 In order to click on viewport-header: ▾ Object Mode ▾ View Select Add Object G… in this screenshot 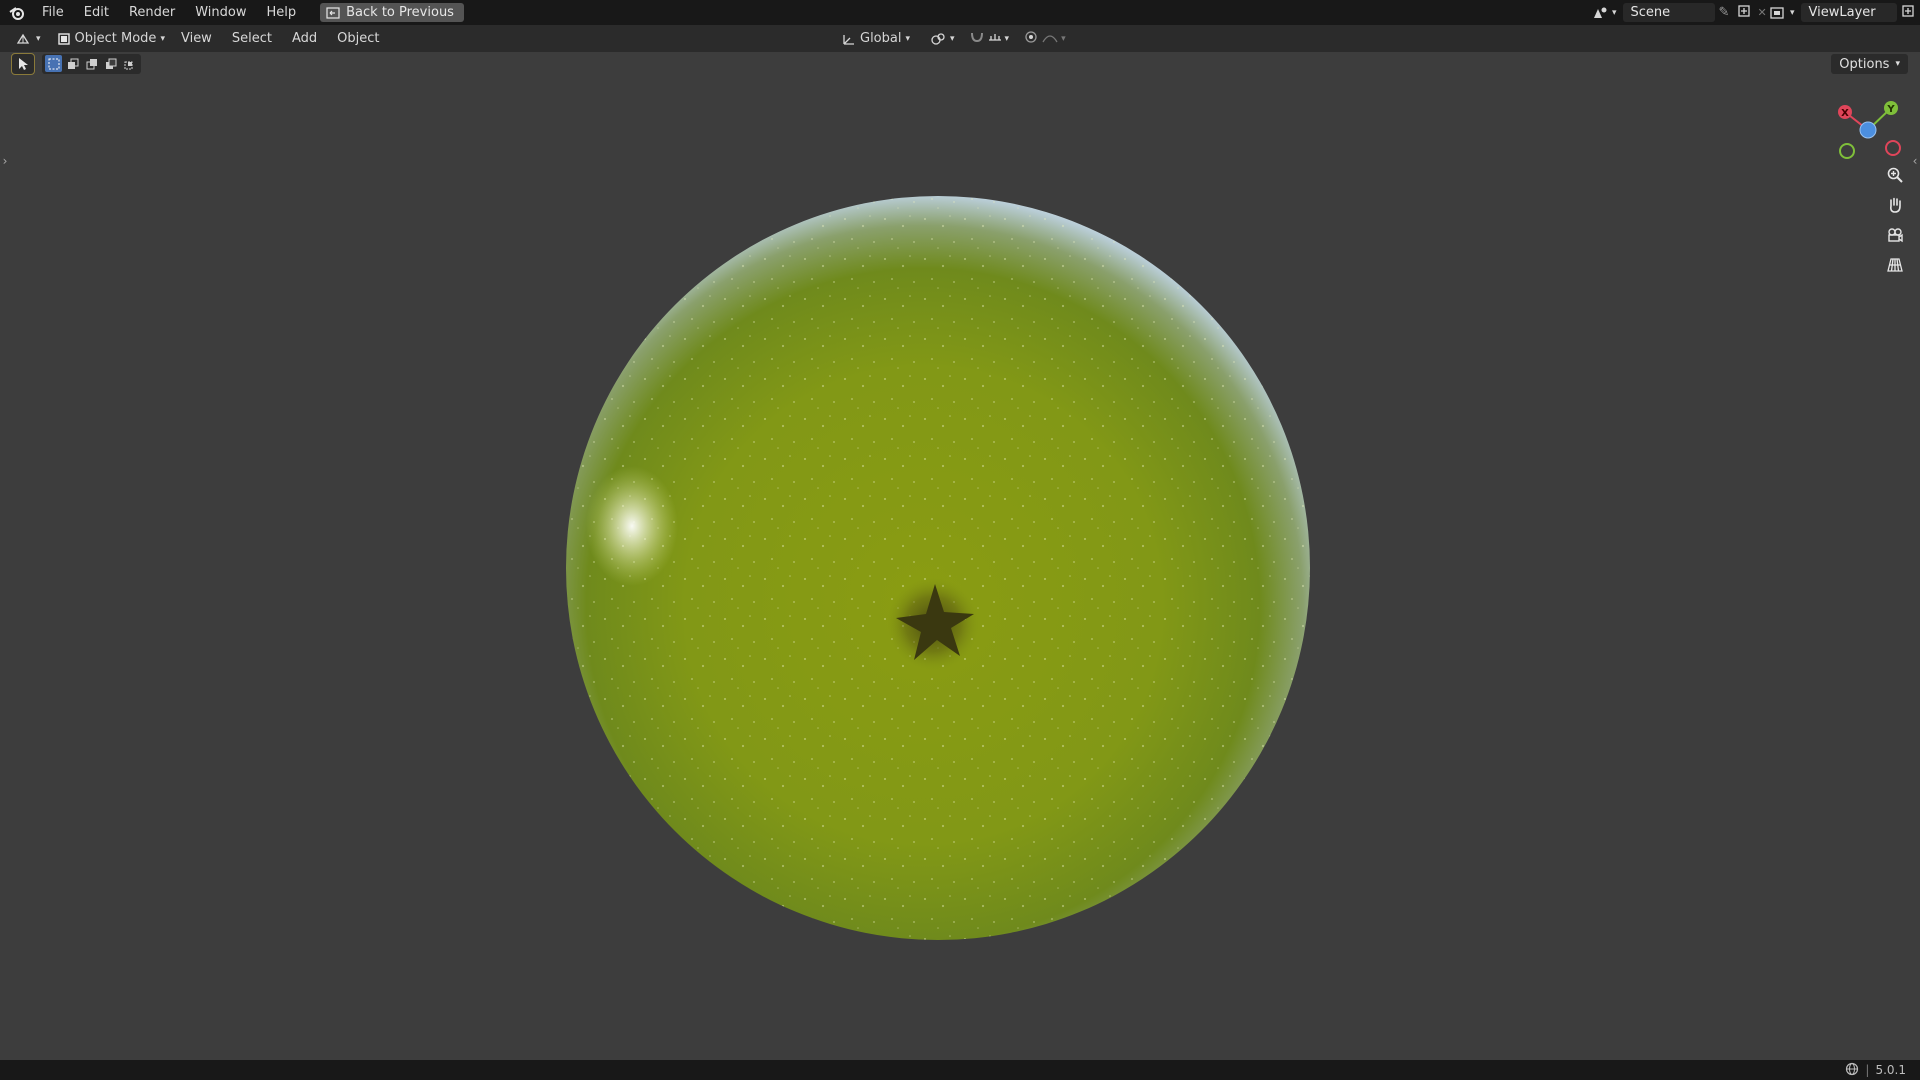, I will do `click(960, 48)`.